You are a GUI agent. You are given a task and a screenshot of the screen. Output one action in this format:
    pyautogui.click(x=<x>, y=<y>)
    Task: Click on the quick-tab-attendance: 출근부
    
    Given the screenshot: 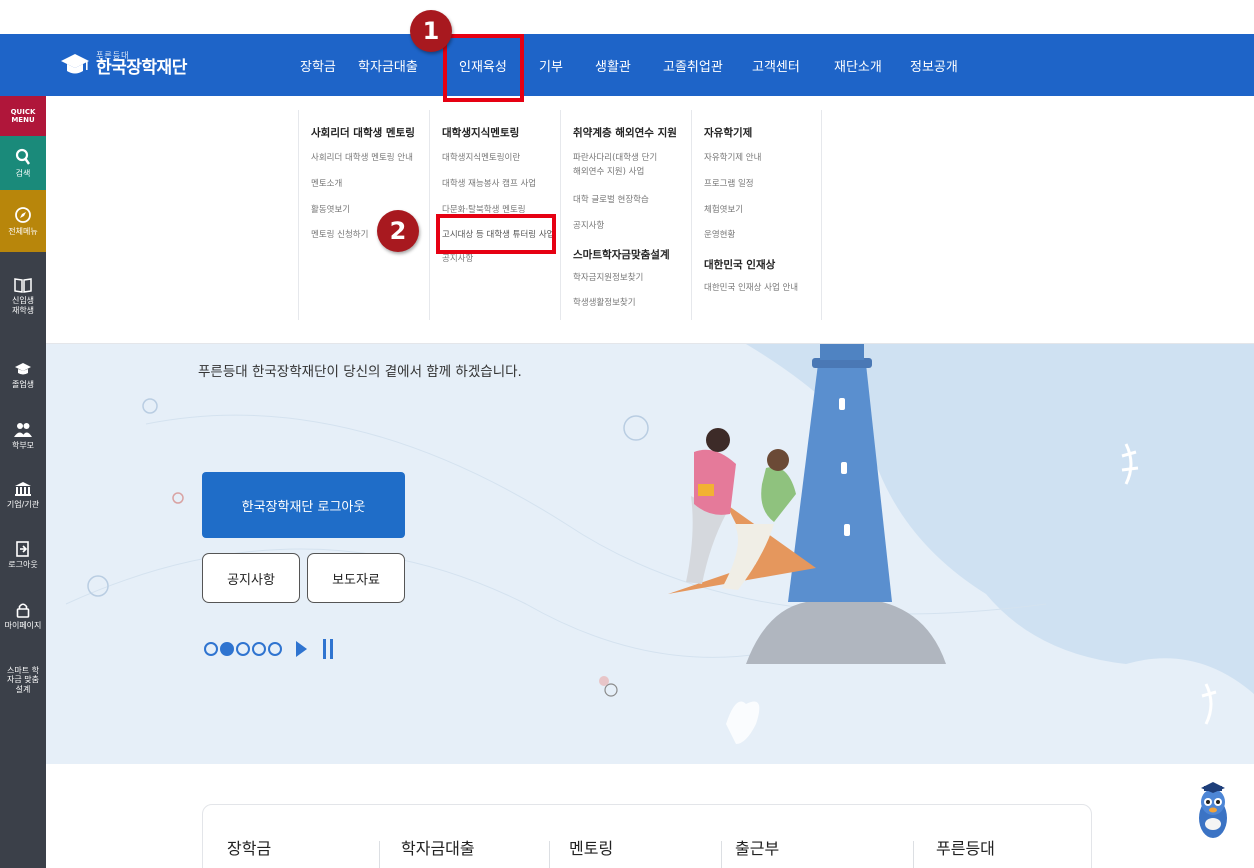 What is the action you would take?
    pyautogui.click(x=757, y=847)
    